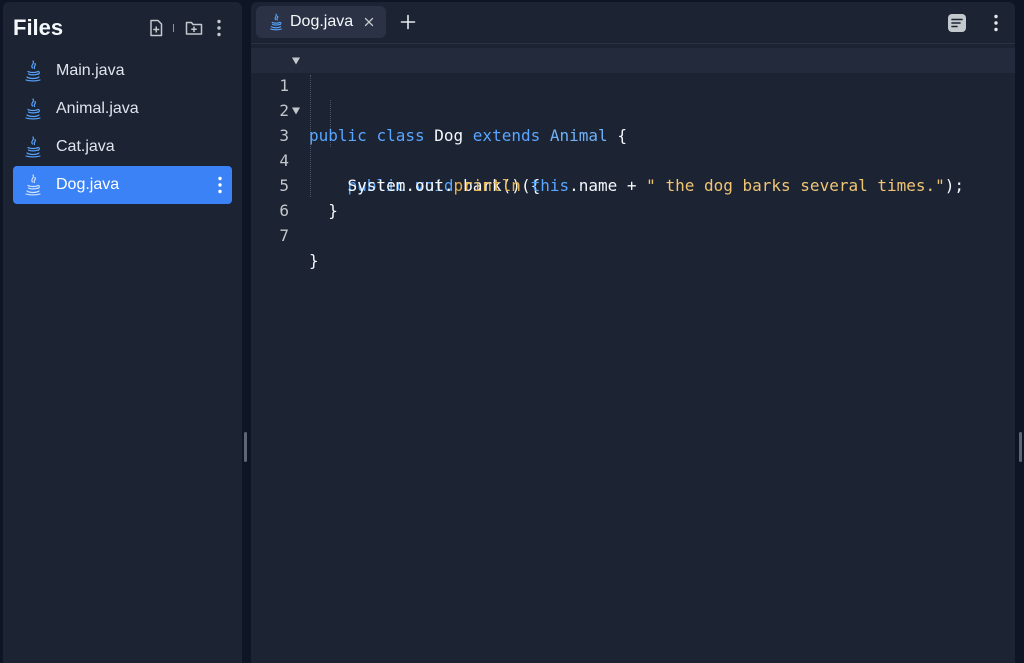 This screenshot has width=1024, height=663. I want to click on file-label: Animal.java, so click(97, 108).